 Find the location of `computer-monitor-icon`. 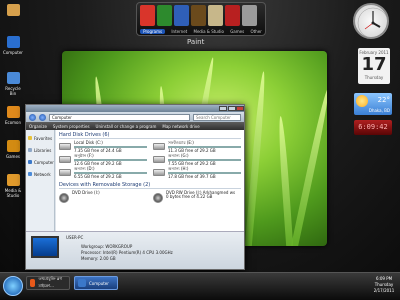

computer-monitor-icon is located at coordinates (45, 247).